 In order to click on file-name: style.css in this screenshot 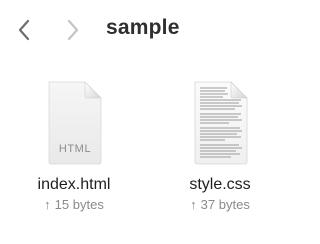, I will do `click(220, 184)`.